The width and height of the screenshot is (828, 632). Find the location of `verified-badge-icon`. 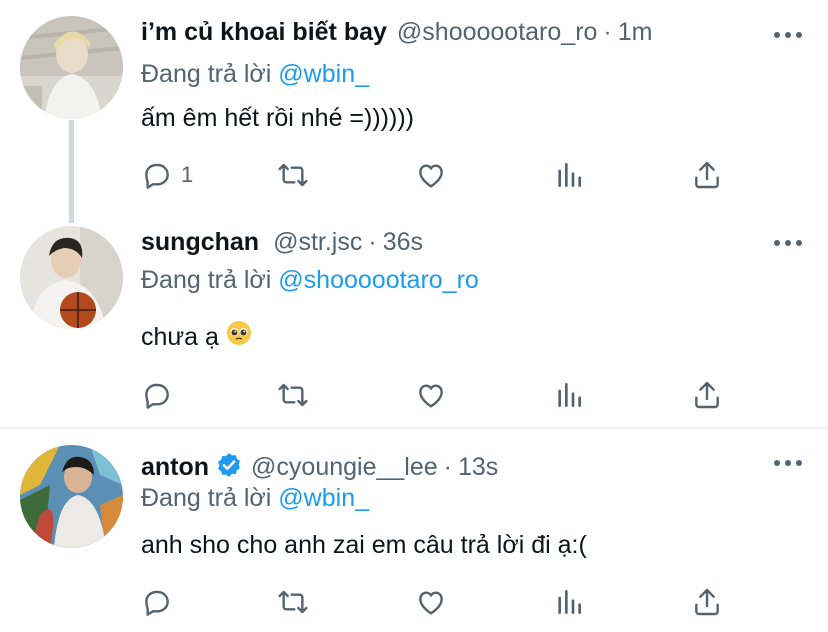

verified-badge-icon is located at coordinates (229, 465).